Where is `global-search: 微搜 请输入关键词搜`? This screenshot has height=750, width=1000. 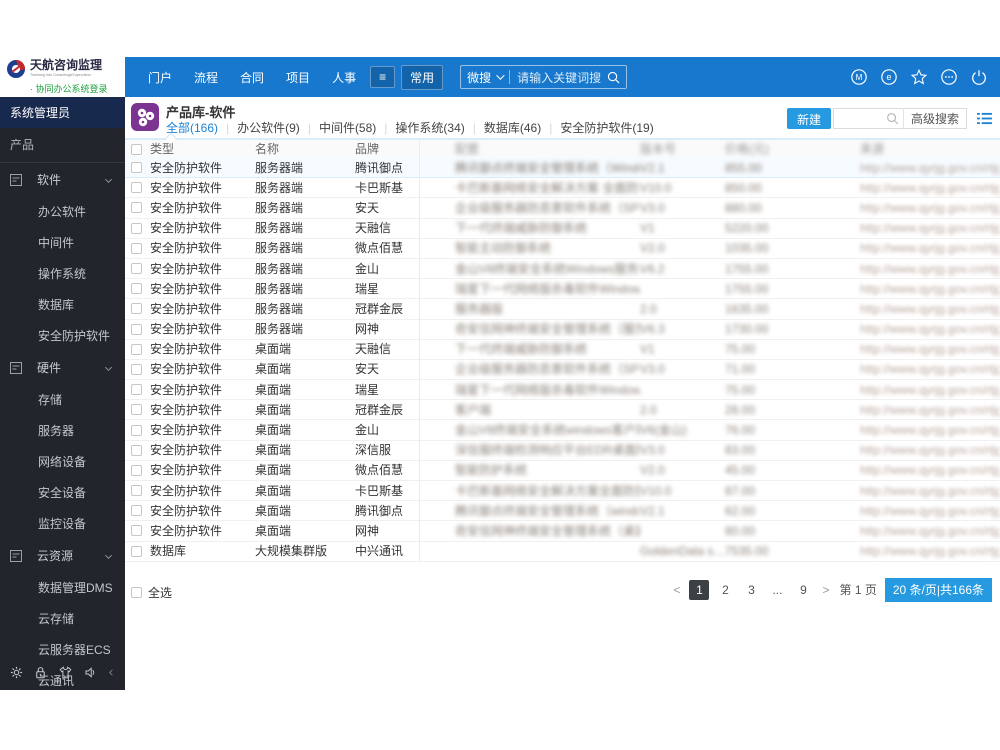
global-search: 微搜 请输入关键词搜 is located at coordinates (544, 77).